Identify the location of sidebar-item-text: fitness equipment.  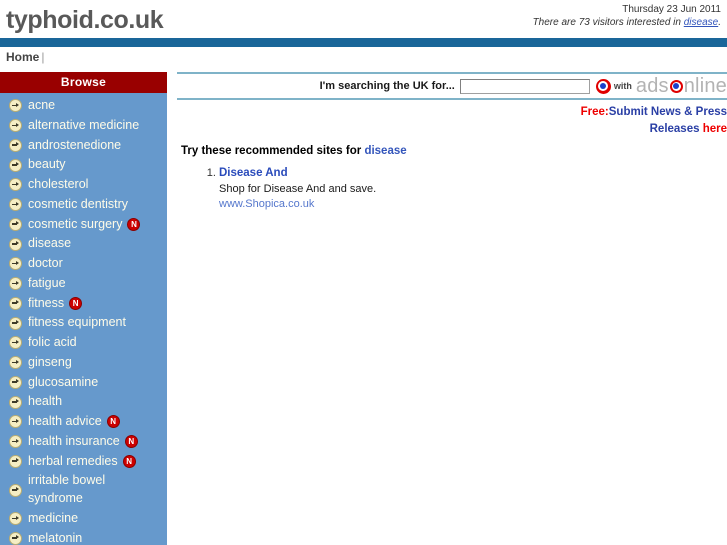
(77, 322).